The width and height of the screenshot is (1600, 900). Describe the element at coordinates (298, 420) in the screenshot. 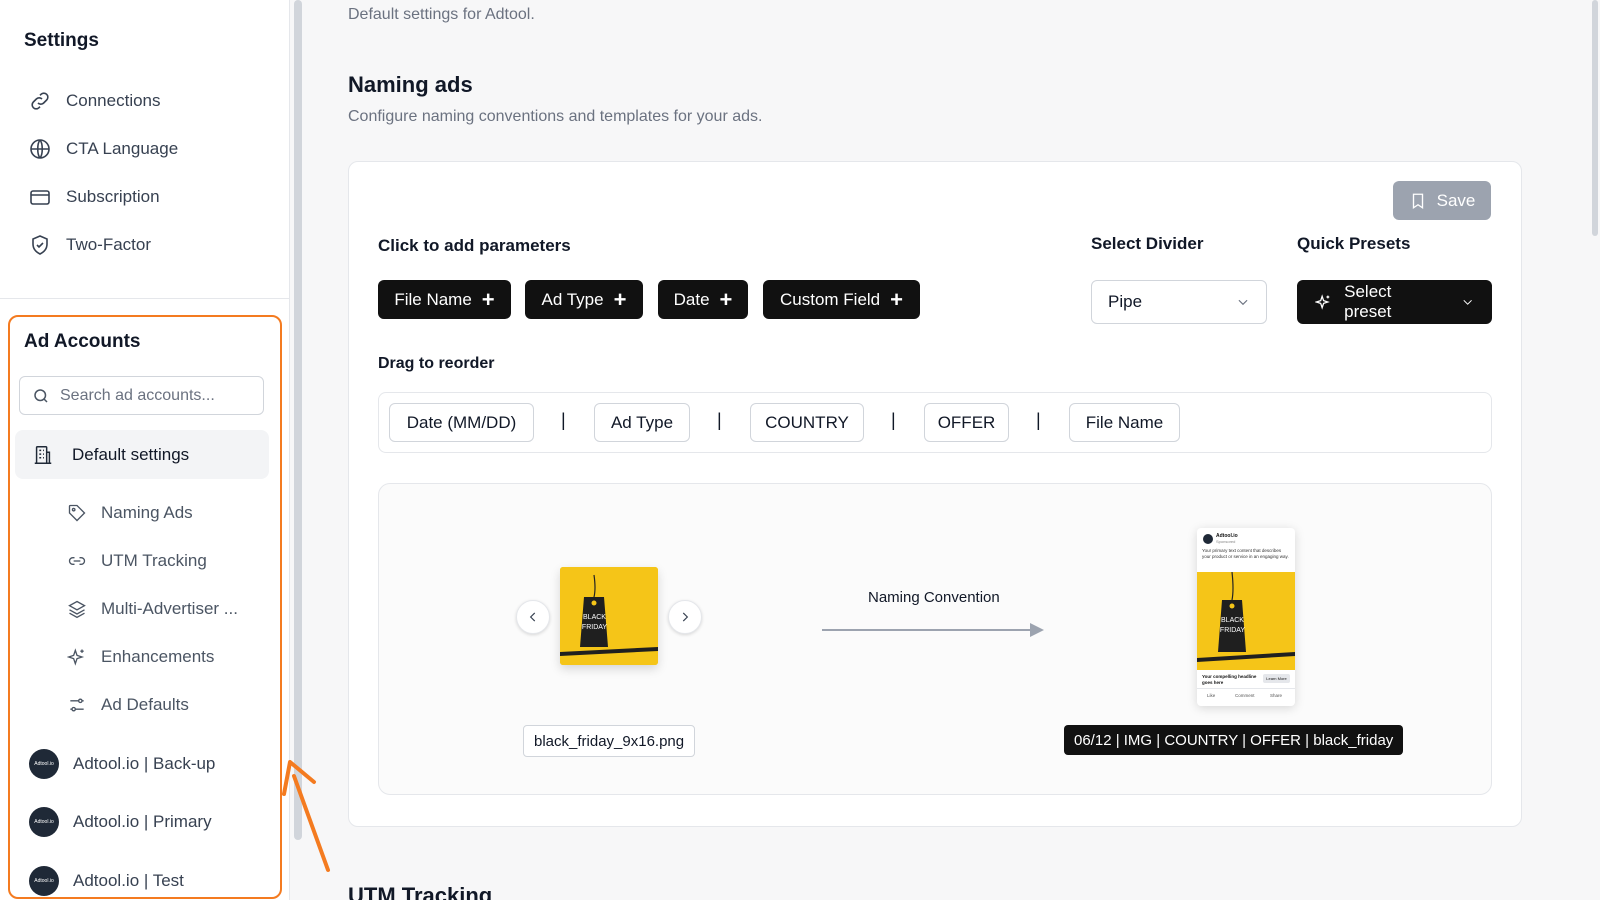

I see `sidebar-scrollbar` at that location.